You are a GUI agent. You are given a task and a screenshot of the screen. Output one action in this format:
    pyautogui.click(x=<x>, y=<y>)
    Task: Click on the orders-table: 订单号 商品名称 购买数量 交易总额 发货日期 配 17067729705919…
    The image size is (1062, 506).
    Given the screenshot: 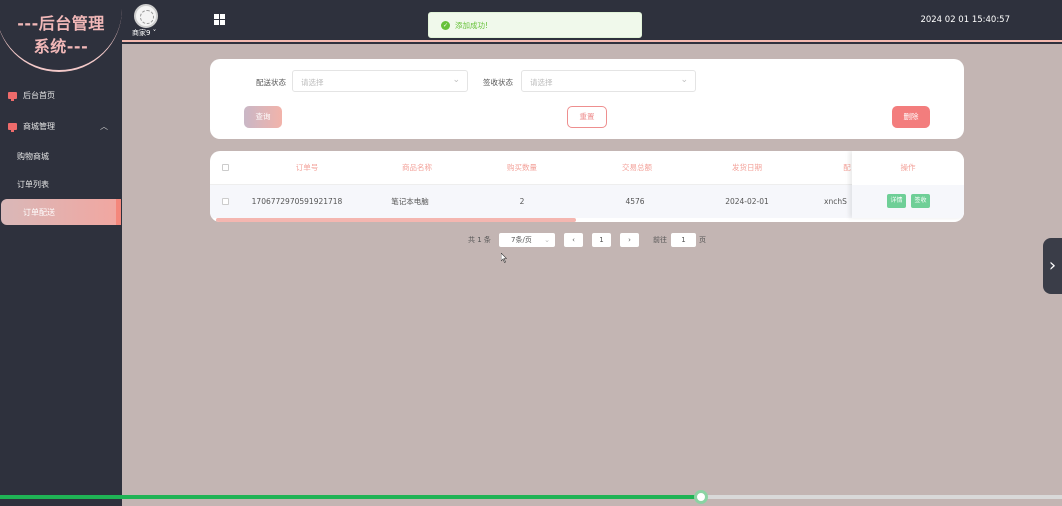 What is the action you would take?
    pyautogui.click(x=587, y=186)
    